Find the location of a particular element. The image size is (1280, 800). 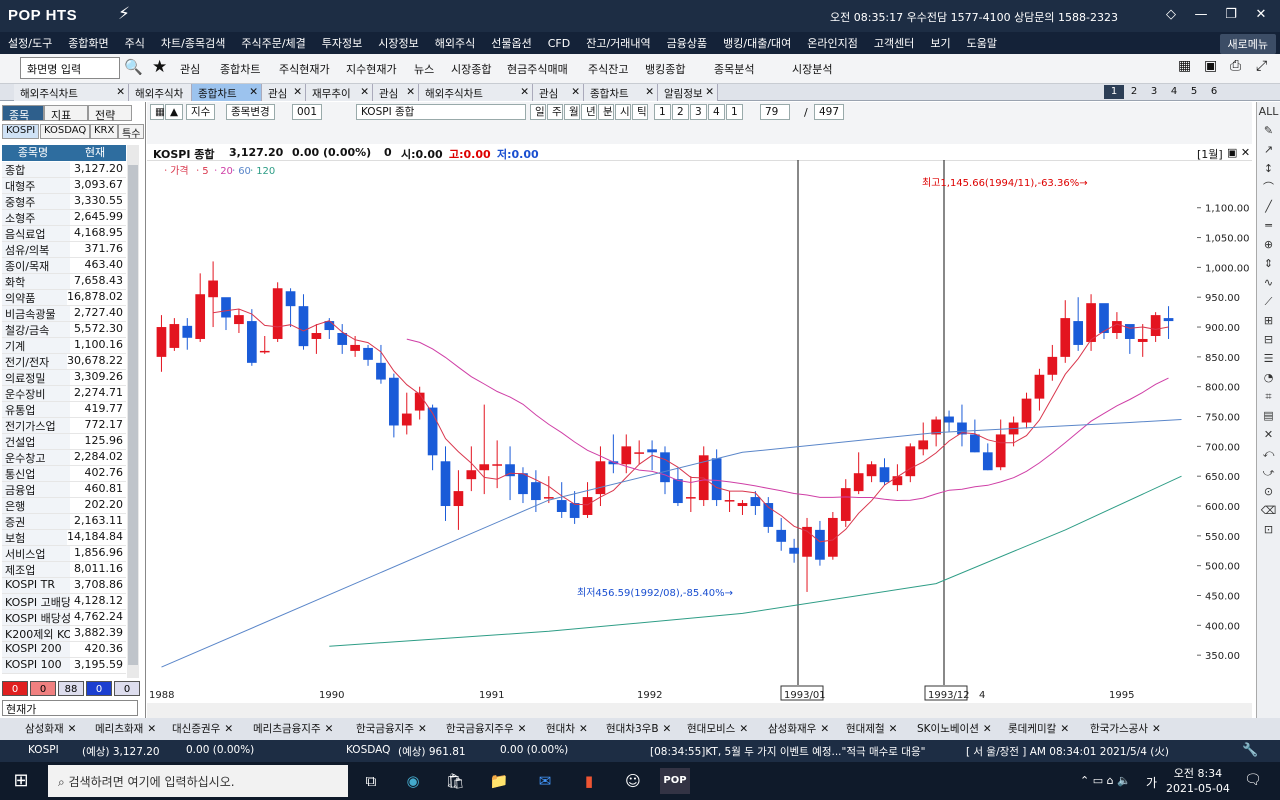

drawing-tool-icon: ⌫ is located at coordinates (1268, 510).